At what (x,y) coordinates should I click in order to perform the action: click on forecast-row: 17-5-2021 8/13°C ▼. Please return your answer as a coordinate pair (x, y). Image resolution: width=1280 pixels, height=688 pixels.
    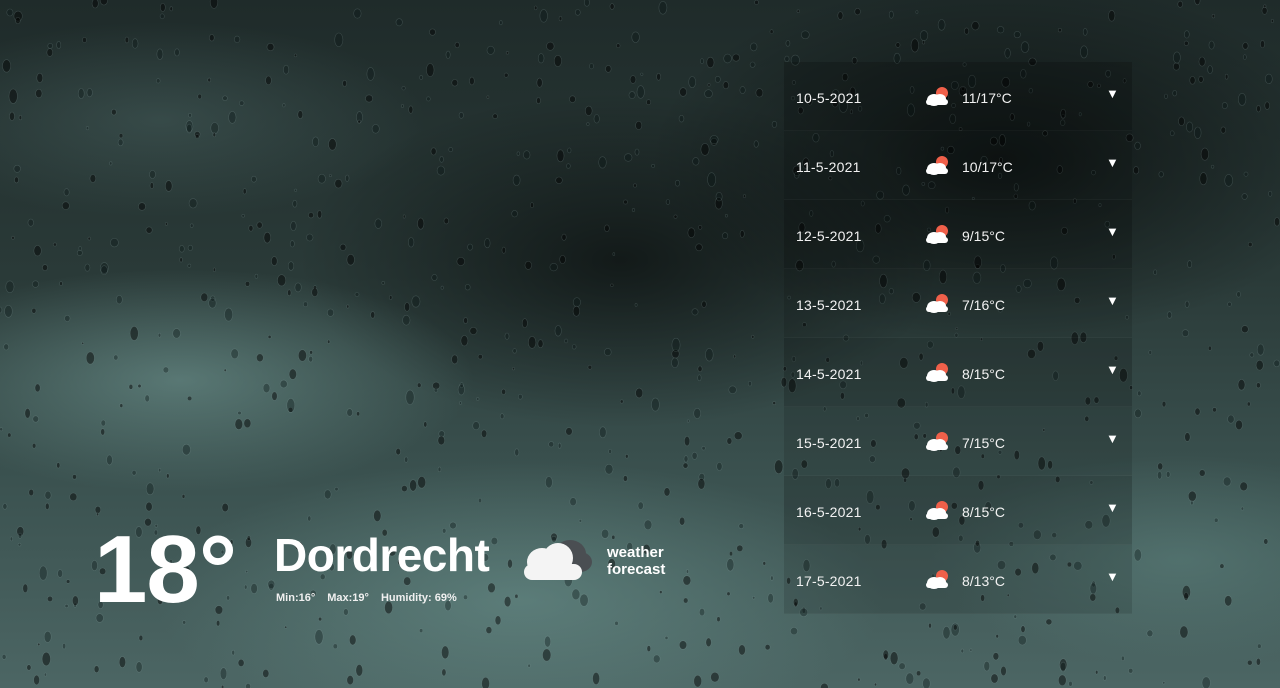
    Looking at the image, I should click on (958, 579).